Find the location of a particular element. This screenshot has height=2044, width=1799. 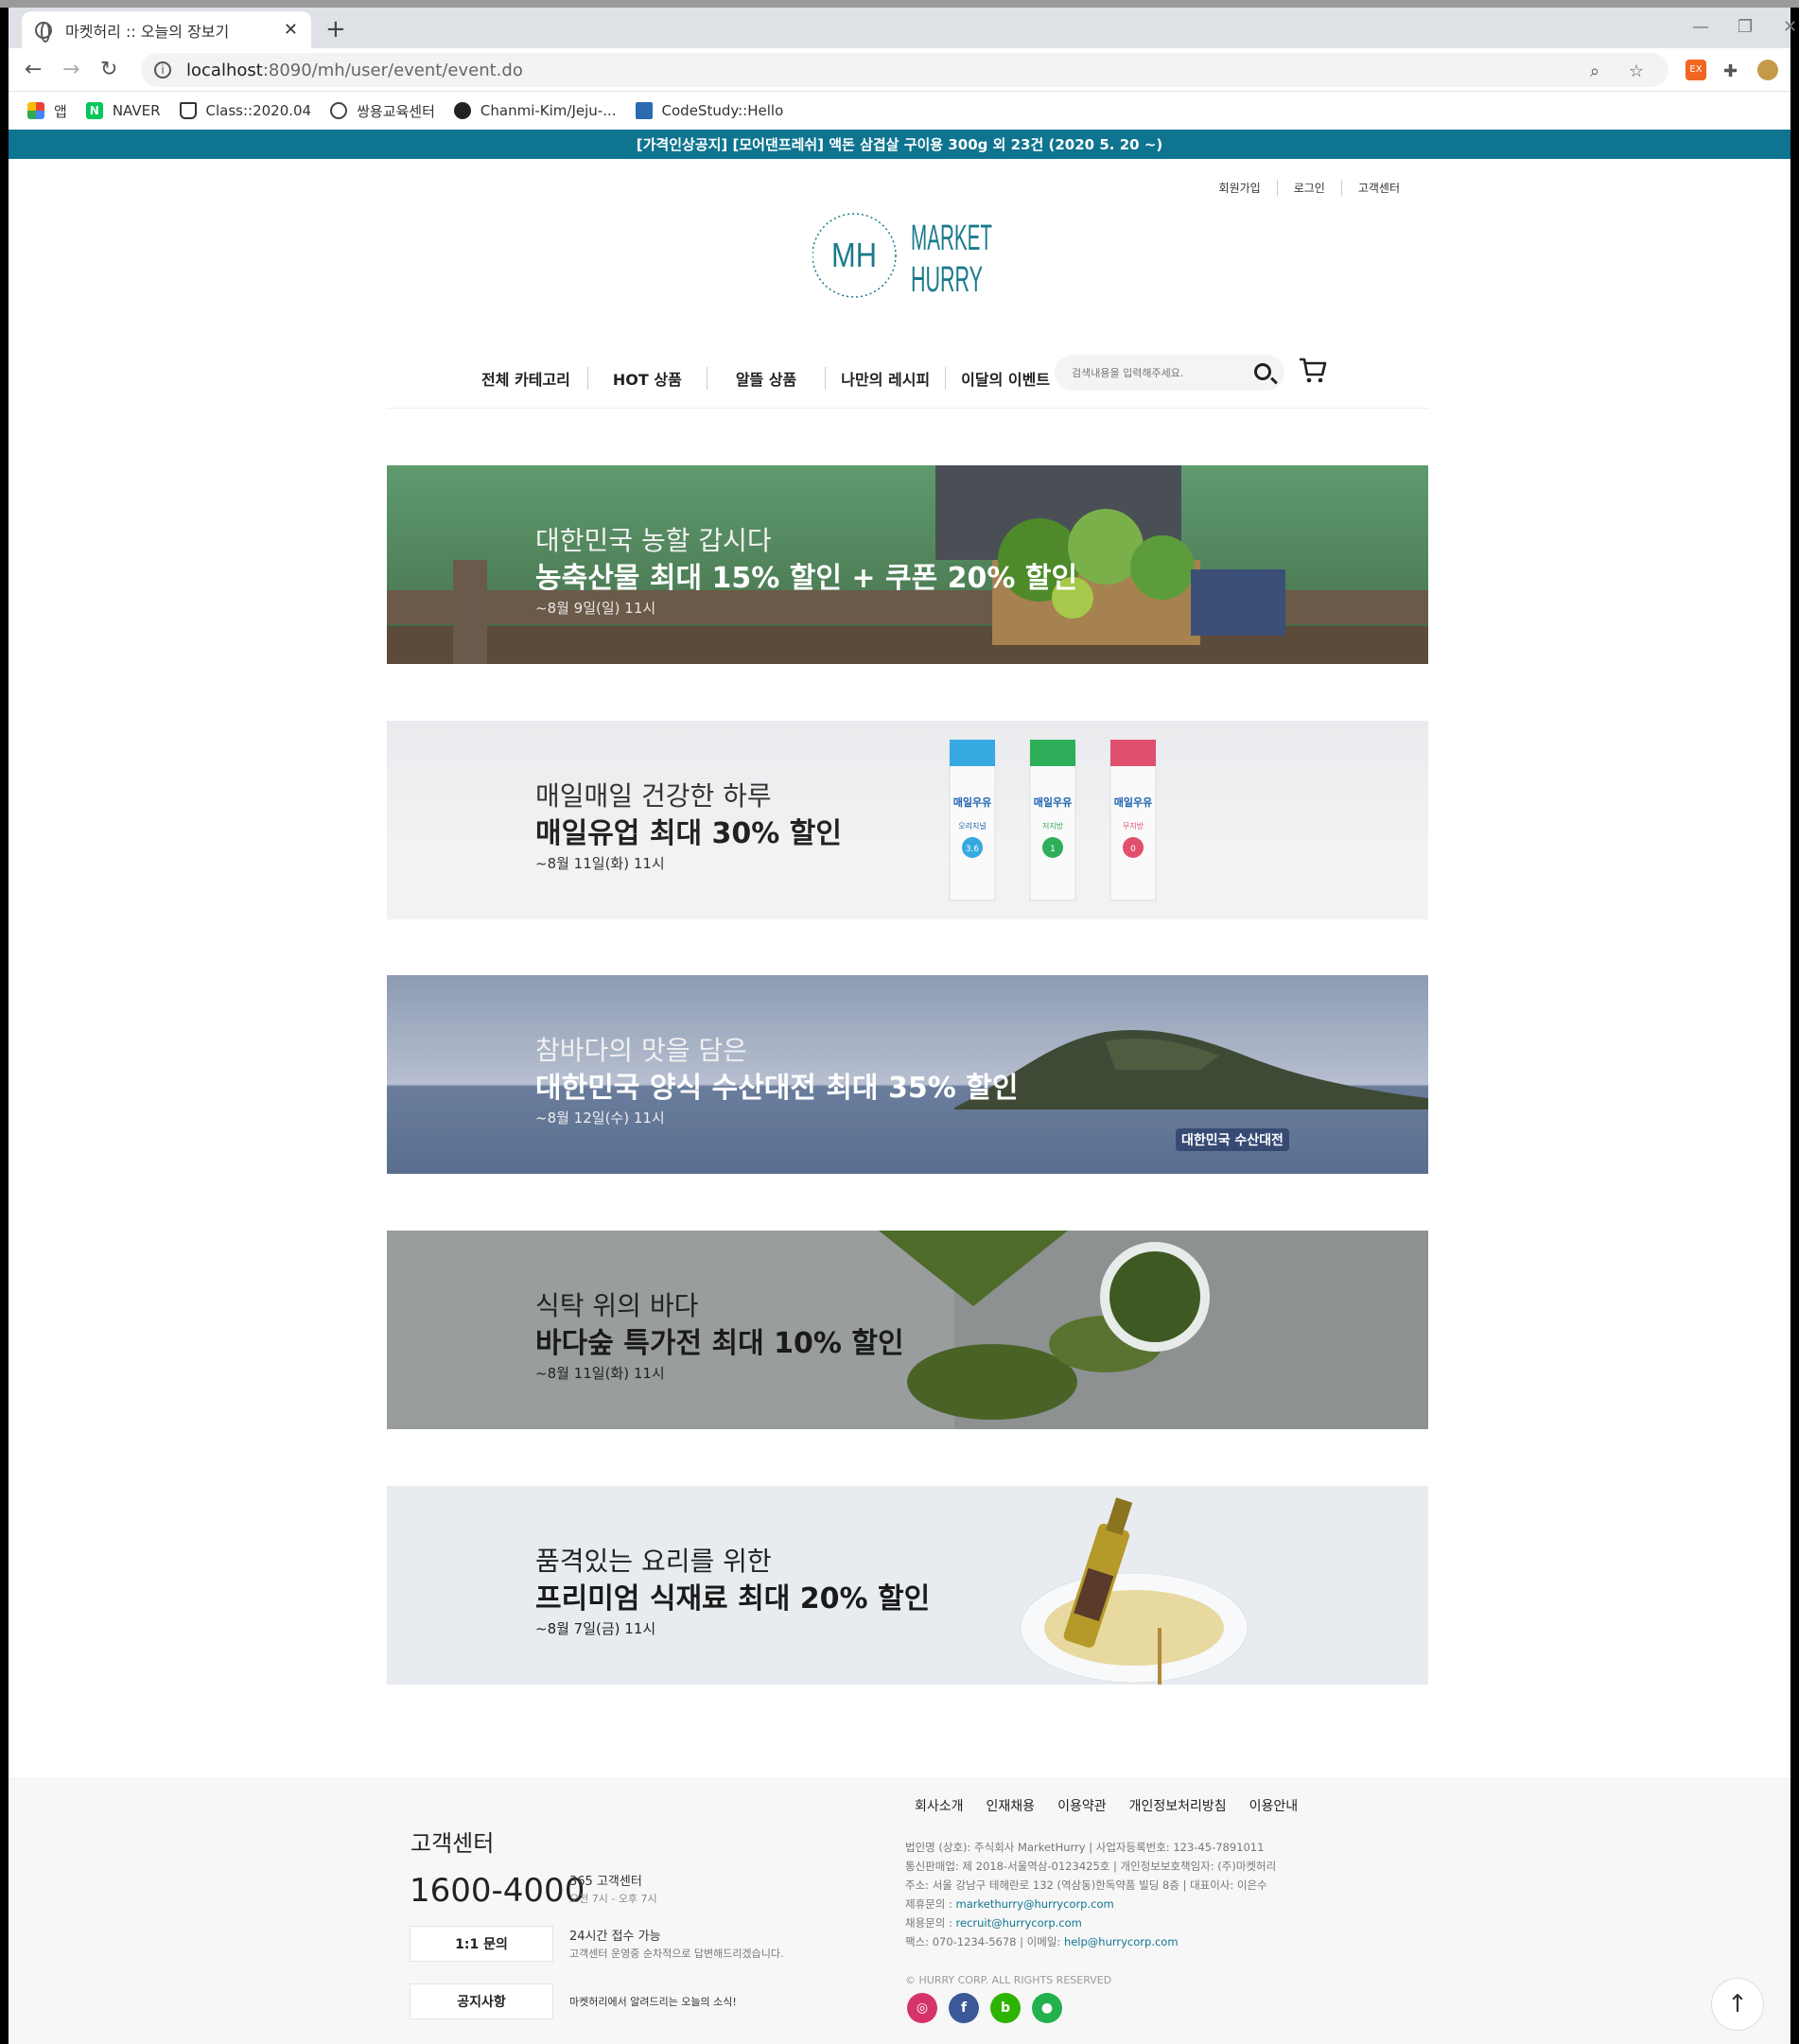

inquiry-button: 1:1 문의 is located at coordinates (481, 1944).